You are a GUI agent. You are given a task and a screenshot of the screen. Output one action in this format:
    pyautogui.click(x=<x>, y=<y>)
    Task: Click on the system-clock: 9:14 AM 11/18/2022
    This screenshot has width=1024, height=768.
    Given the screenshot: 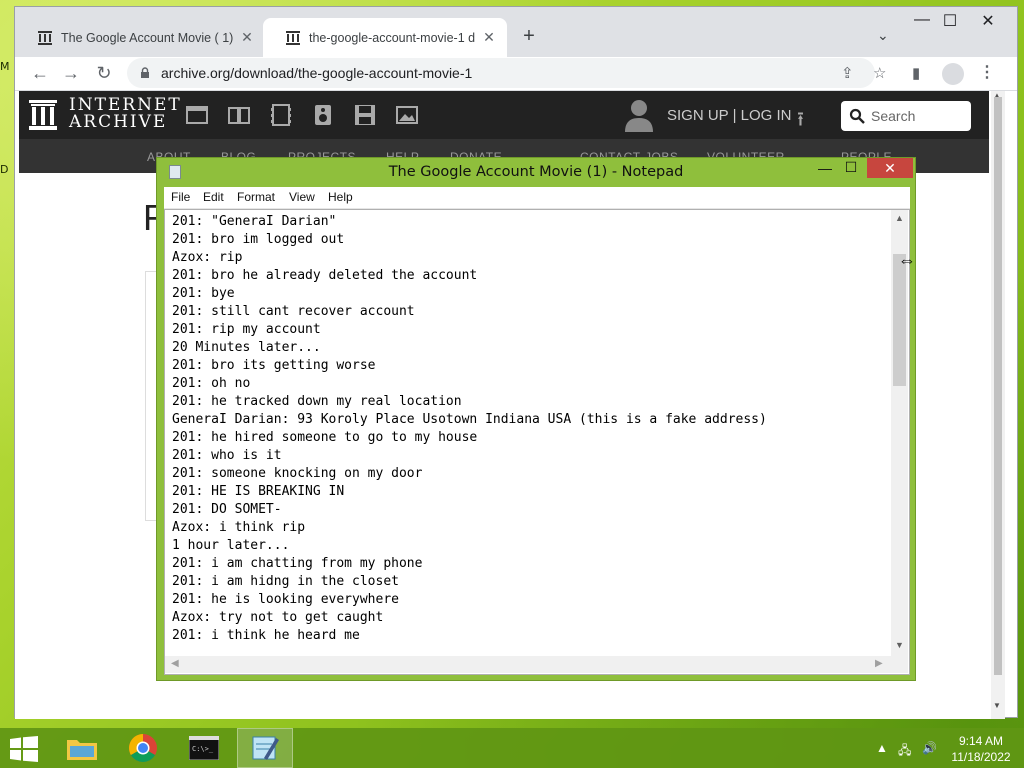 What is the action you would take?
    pyautogui.click(x=981, y=749)
    